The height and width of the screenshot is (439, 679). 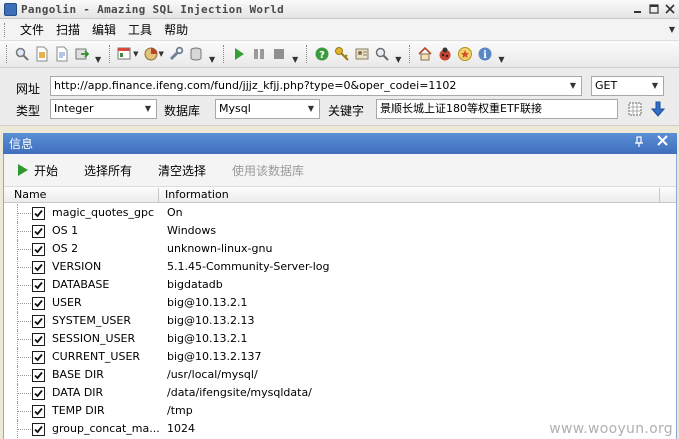 What do you see at coordinates (140, 30) in the screenshot?
I see `menu-tools: 工具` at bounding box center [140, 30].